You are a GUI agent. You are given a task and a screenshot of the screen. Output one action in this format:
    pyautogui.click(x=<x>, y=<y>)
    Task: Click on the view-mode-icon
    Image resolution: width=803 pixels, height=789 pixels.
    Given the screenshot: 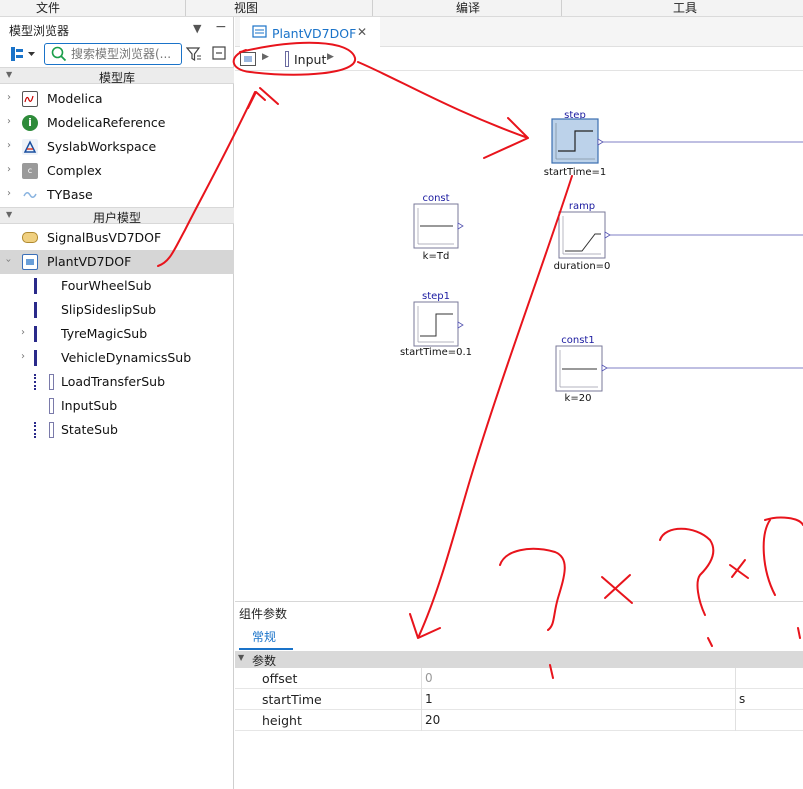 What is the action you would take?
    pyautogui.click(x=24, y=55)
    